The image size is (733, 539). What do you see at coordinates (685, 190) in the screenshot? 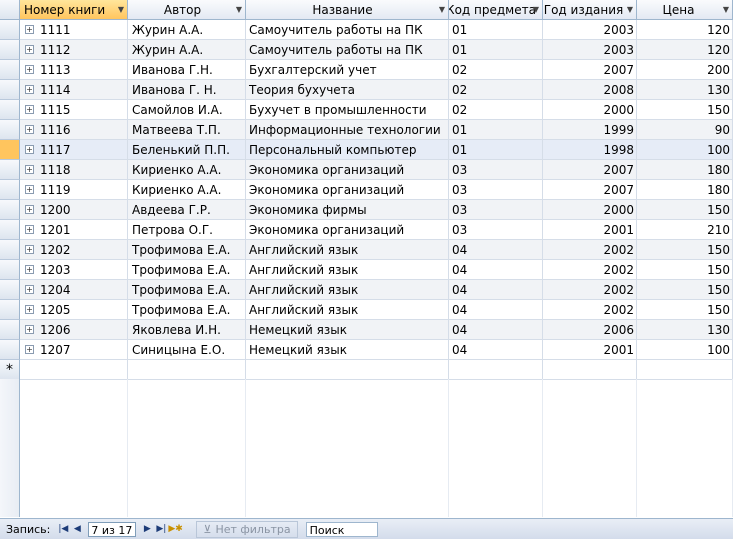
I see `table-cell-price: 180` at bounding box center [685, 190].